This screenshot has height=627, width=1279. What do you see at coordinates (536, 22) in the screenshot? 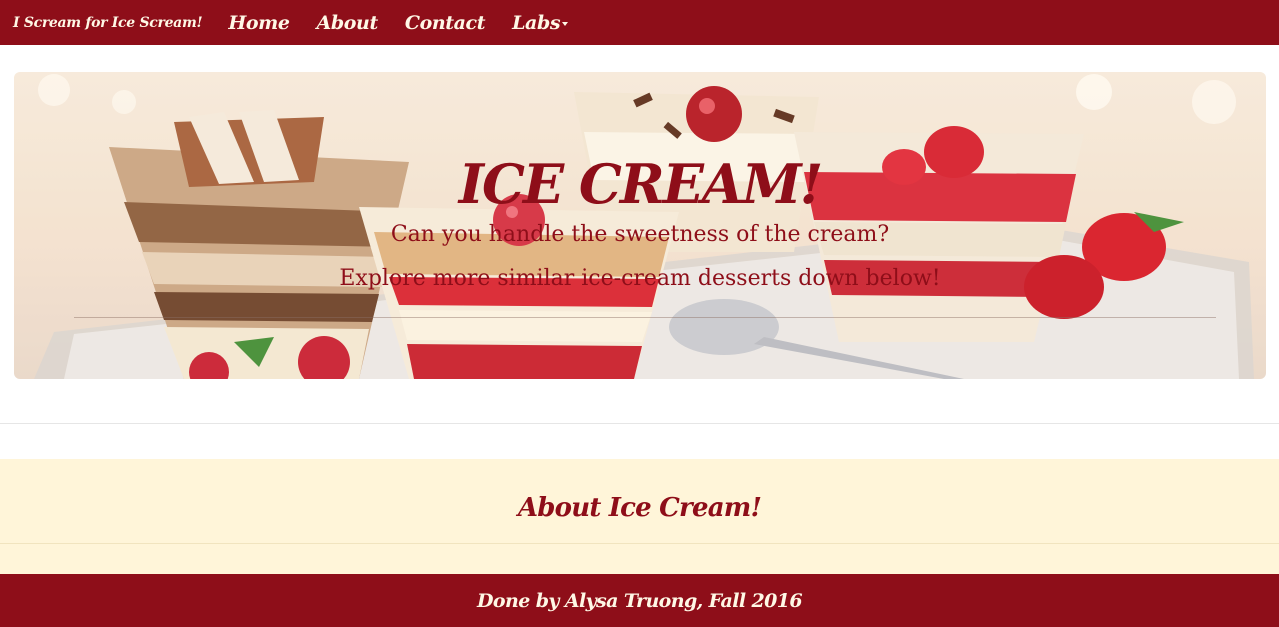
I see `nav-labs-label: Labs` at bounding box center [536, 22].